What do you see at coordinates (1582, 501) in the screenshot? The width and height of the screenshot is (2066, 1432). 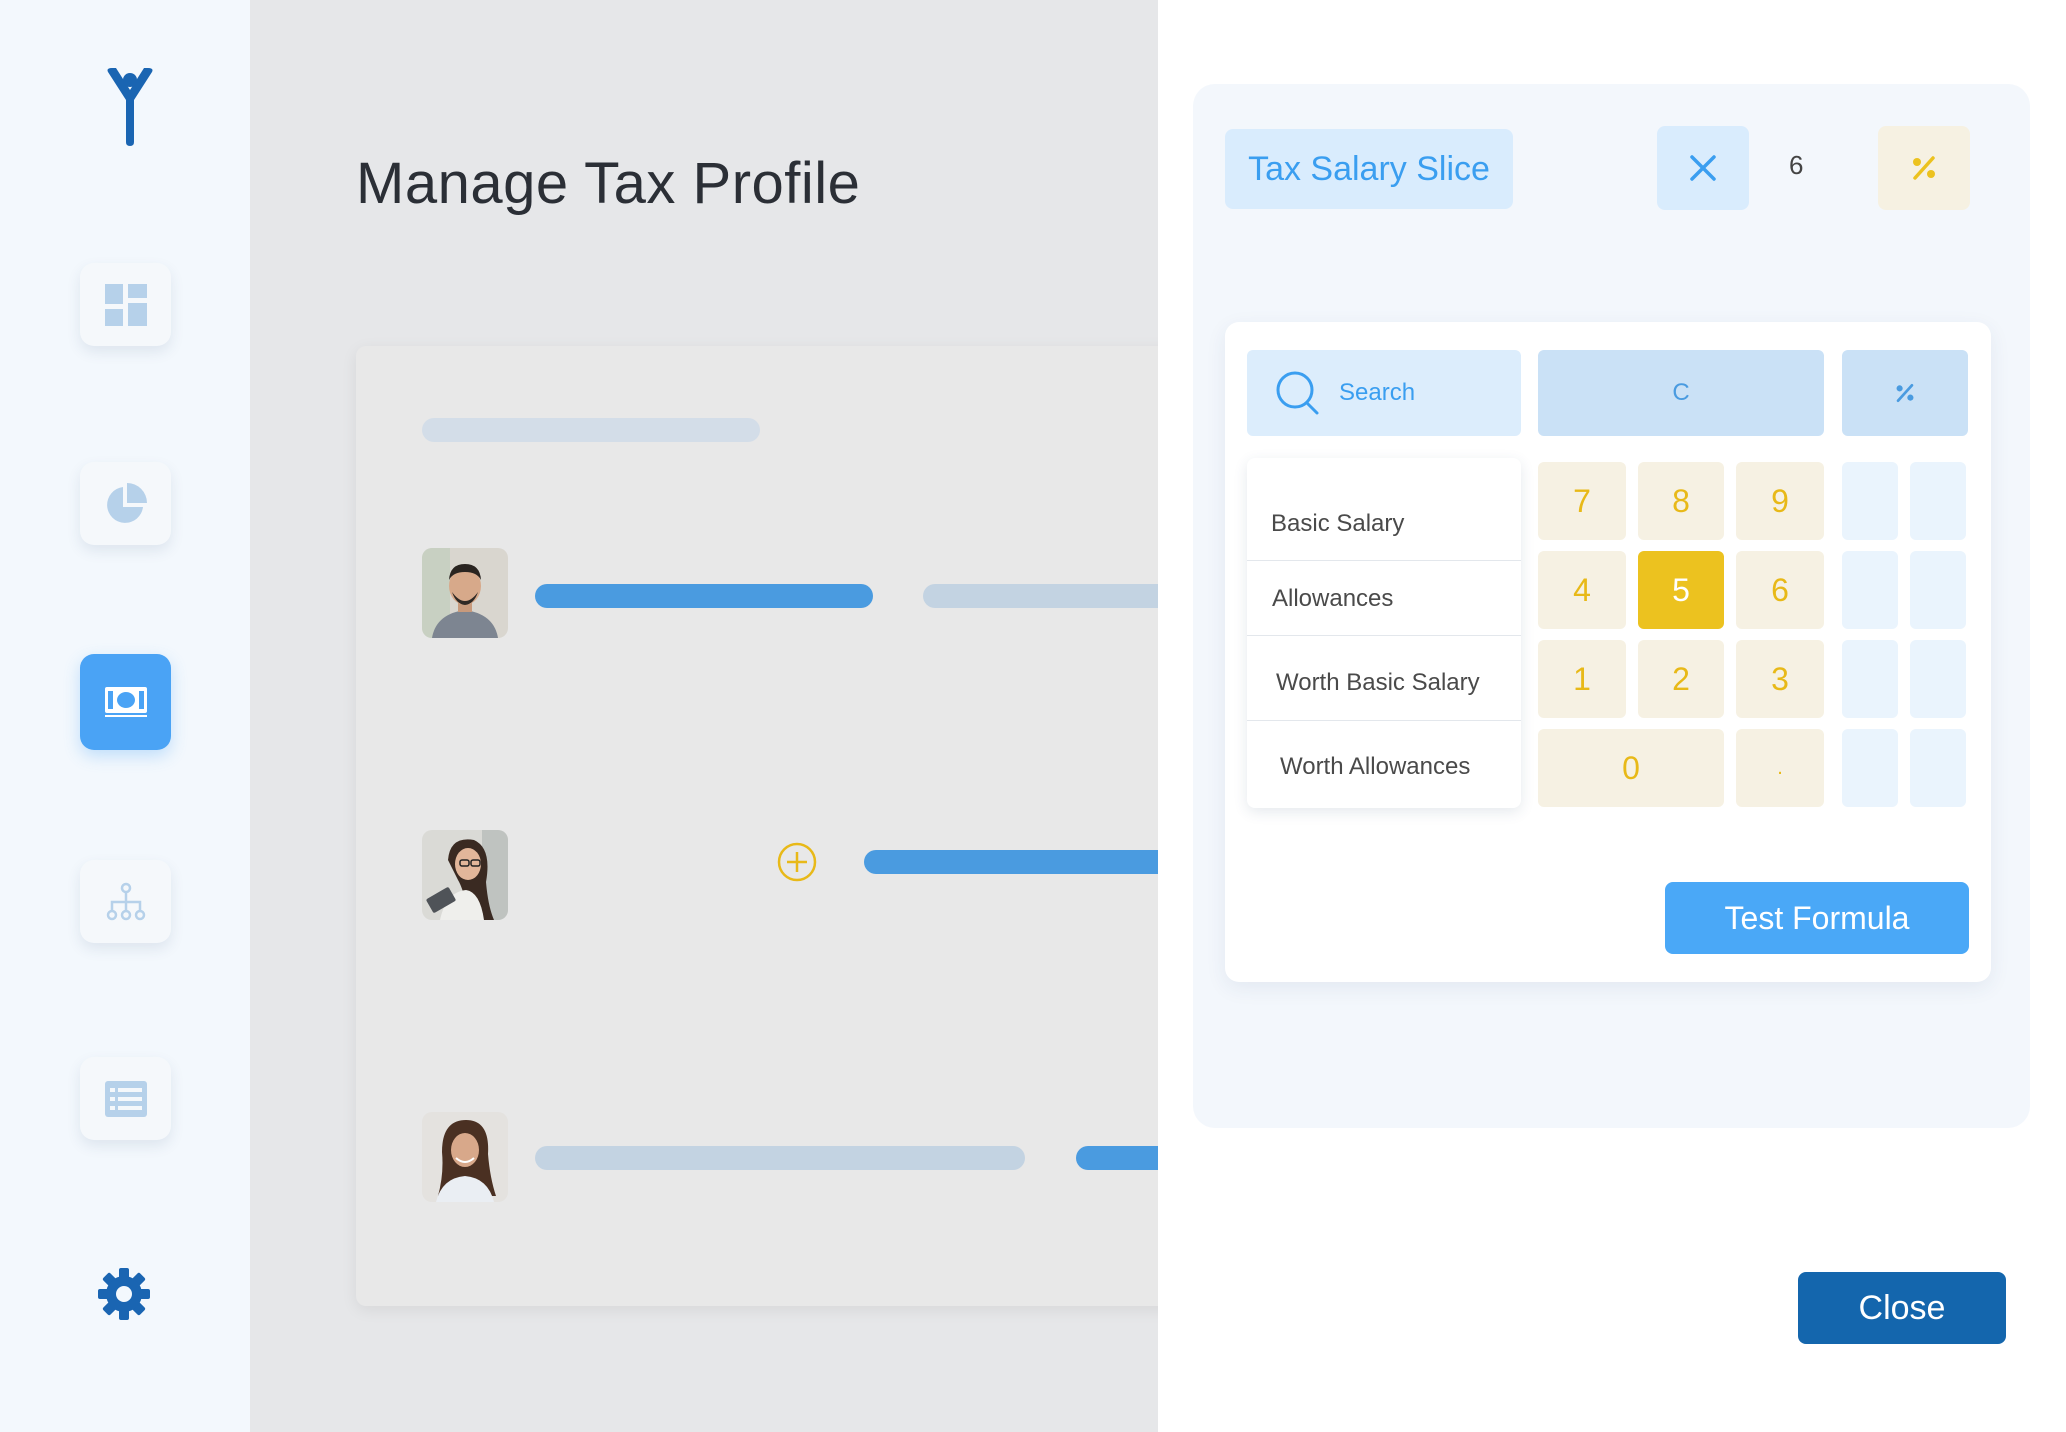 I see `key-7: 7` at bounding box center [1582, 501].